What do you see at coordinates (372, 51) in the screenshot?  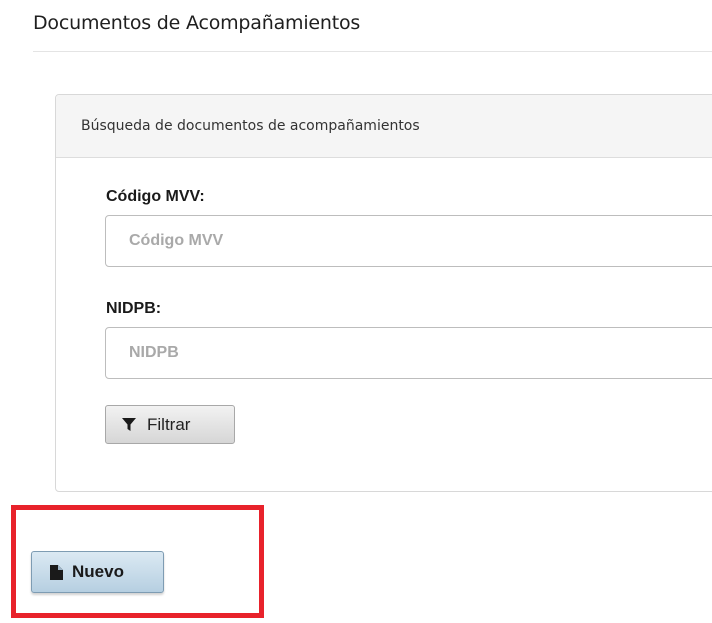 I see `title-divider` at bounding box center [372, 51].